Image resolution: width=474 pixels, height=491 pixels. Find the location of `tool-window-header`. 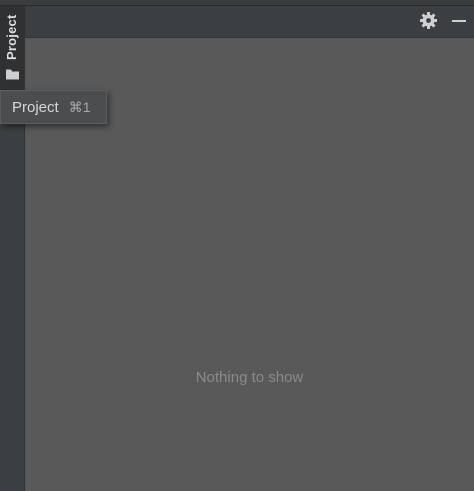

tool-window-header is located at coordinates (249, 22).